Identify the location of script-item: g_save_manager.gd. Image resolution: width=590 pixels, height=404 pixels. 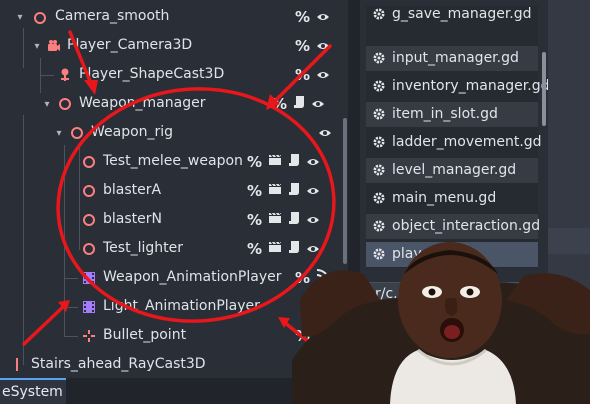
(452, 14).